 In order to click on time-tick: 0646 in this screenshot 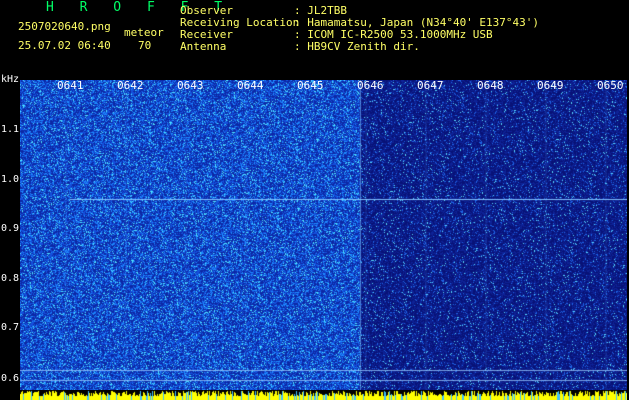, I will do `click(370, 85)`.